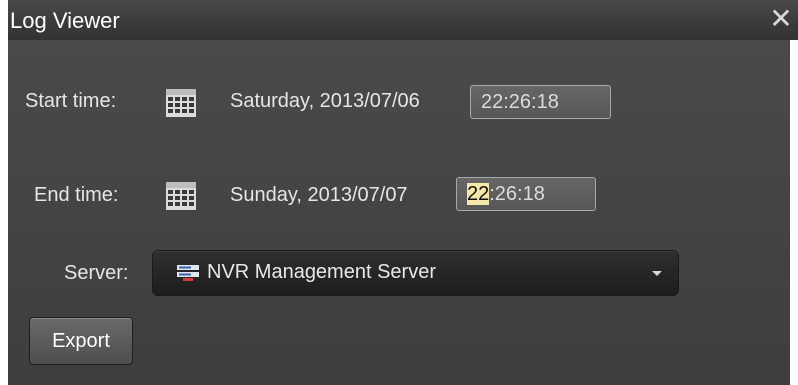 This screenshot has width=798, height=385. Describe the element at coordinates (540, 102) in the screenshot. I see `start-time-field: 22:26:18` at that location.